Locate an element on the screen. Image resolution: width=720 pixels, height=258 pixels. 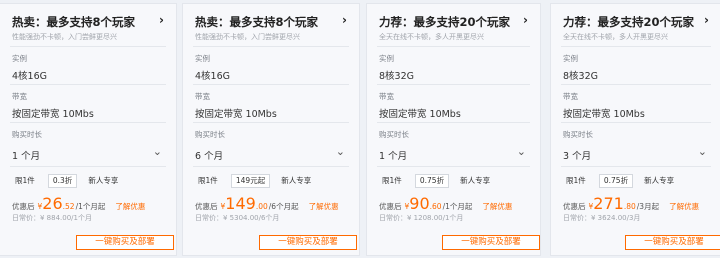
price-row: 优惠后 ¥90.60/1个月起 了解优惠 is located at coordinates (445, 204).